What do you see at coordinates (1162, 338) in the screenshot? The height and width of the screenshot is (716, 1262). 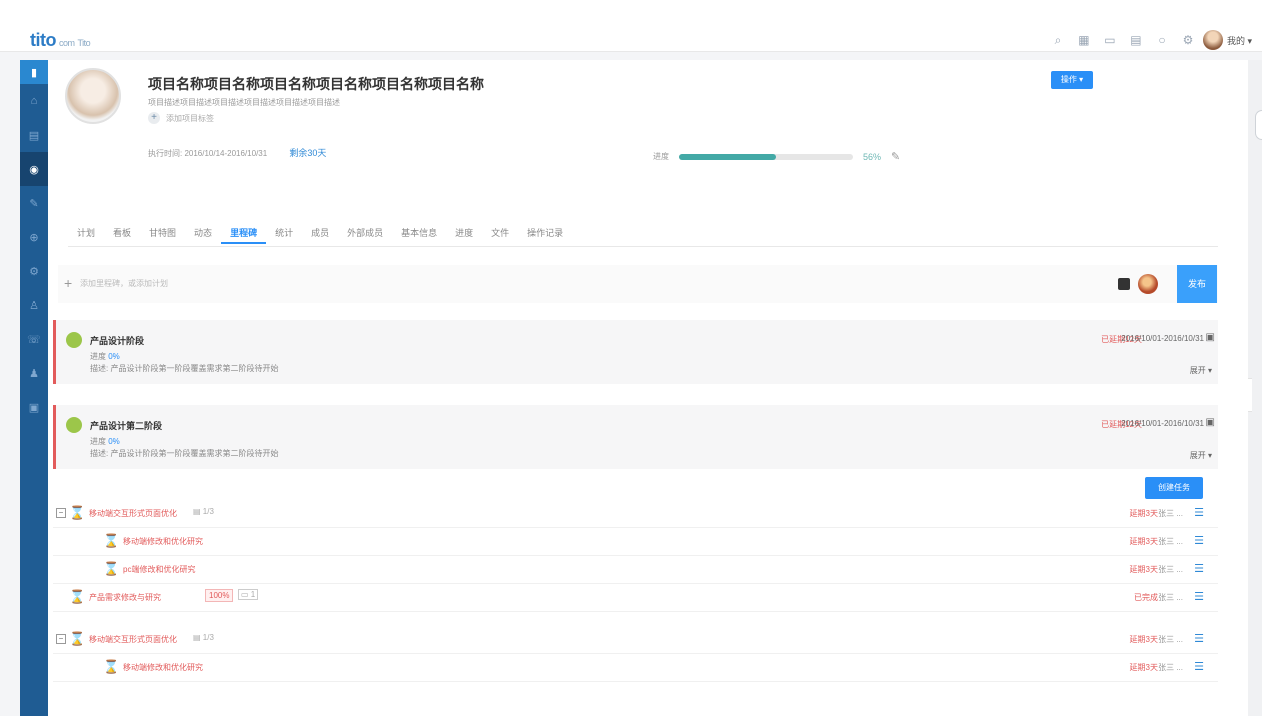 I see `milestone-dates: 2016/10/01-2016/10/31` at bounding box center [1162, 338].